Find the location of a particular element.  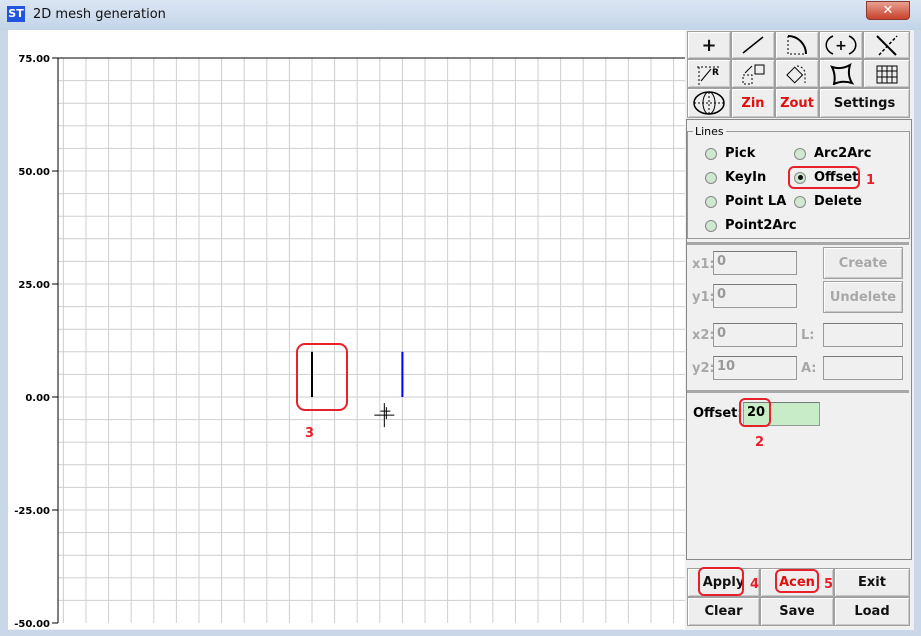

rotate-tool-button is located at coordinates (797, 73).